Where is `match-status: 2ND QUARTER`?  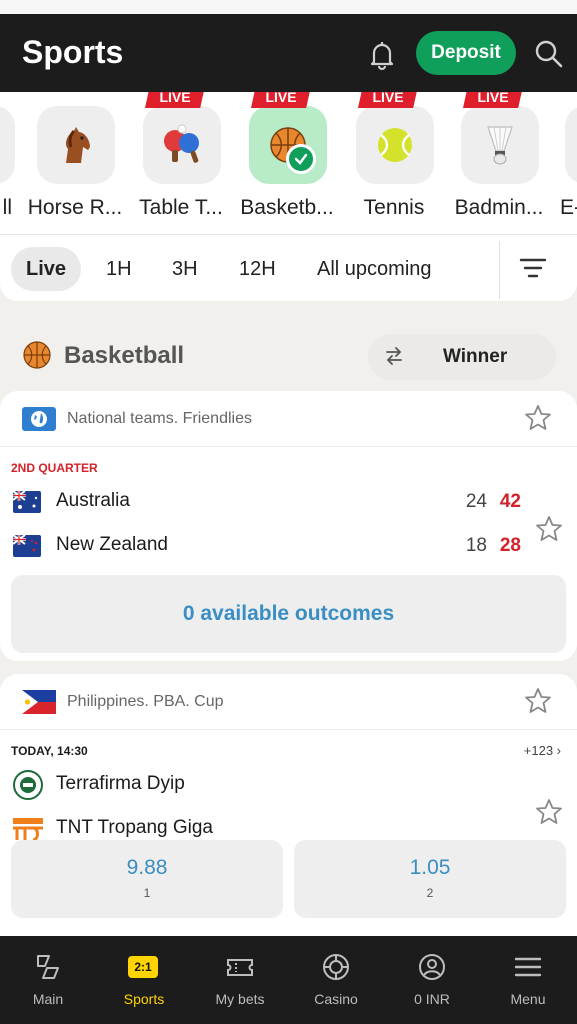 match-status: 2ND QUARTER is located at coordinates (54, 468).